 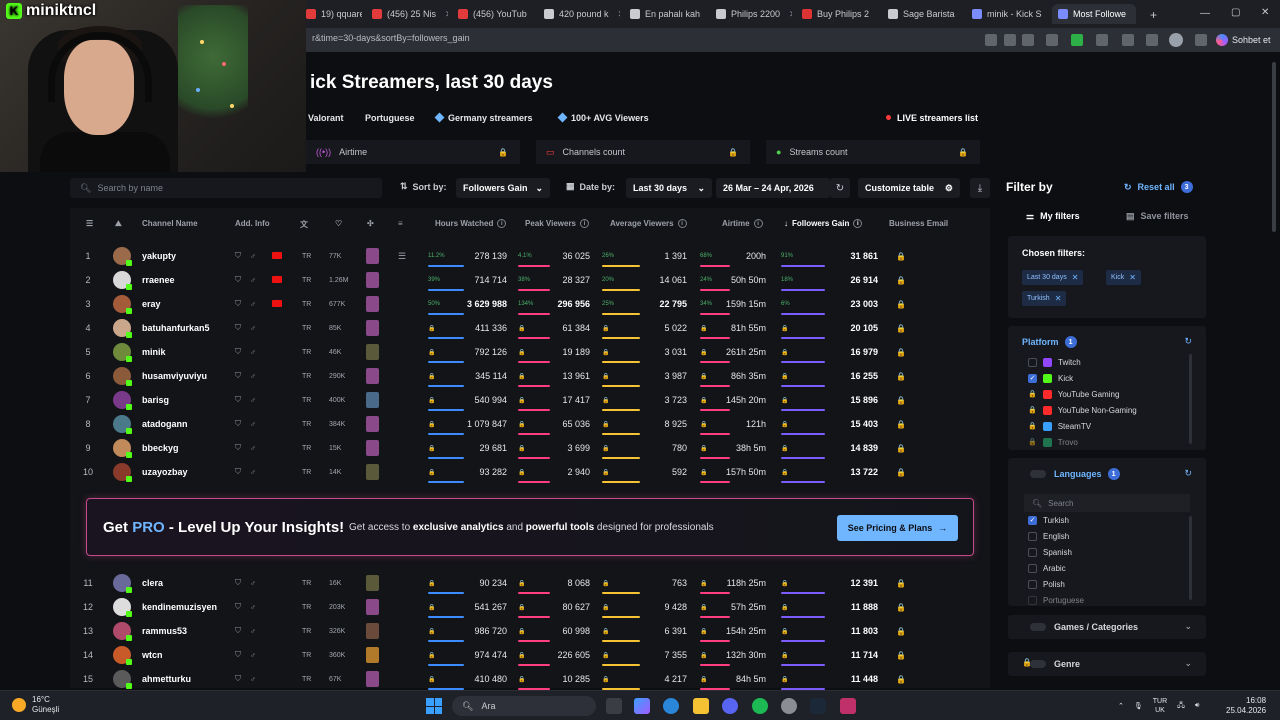 I want to click on favorites-icon, so click(x=1152, y=40).